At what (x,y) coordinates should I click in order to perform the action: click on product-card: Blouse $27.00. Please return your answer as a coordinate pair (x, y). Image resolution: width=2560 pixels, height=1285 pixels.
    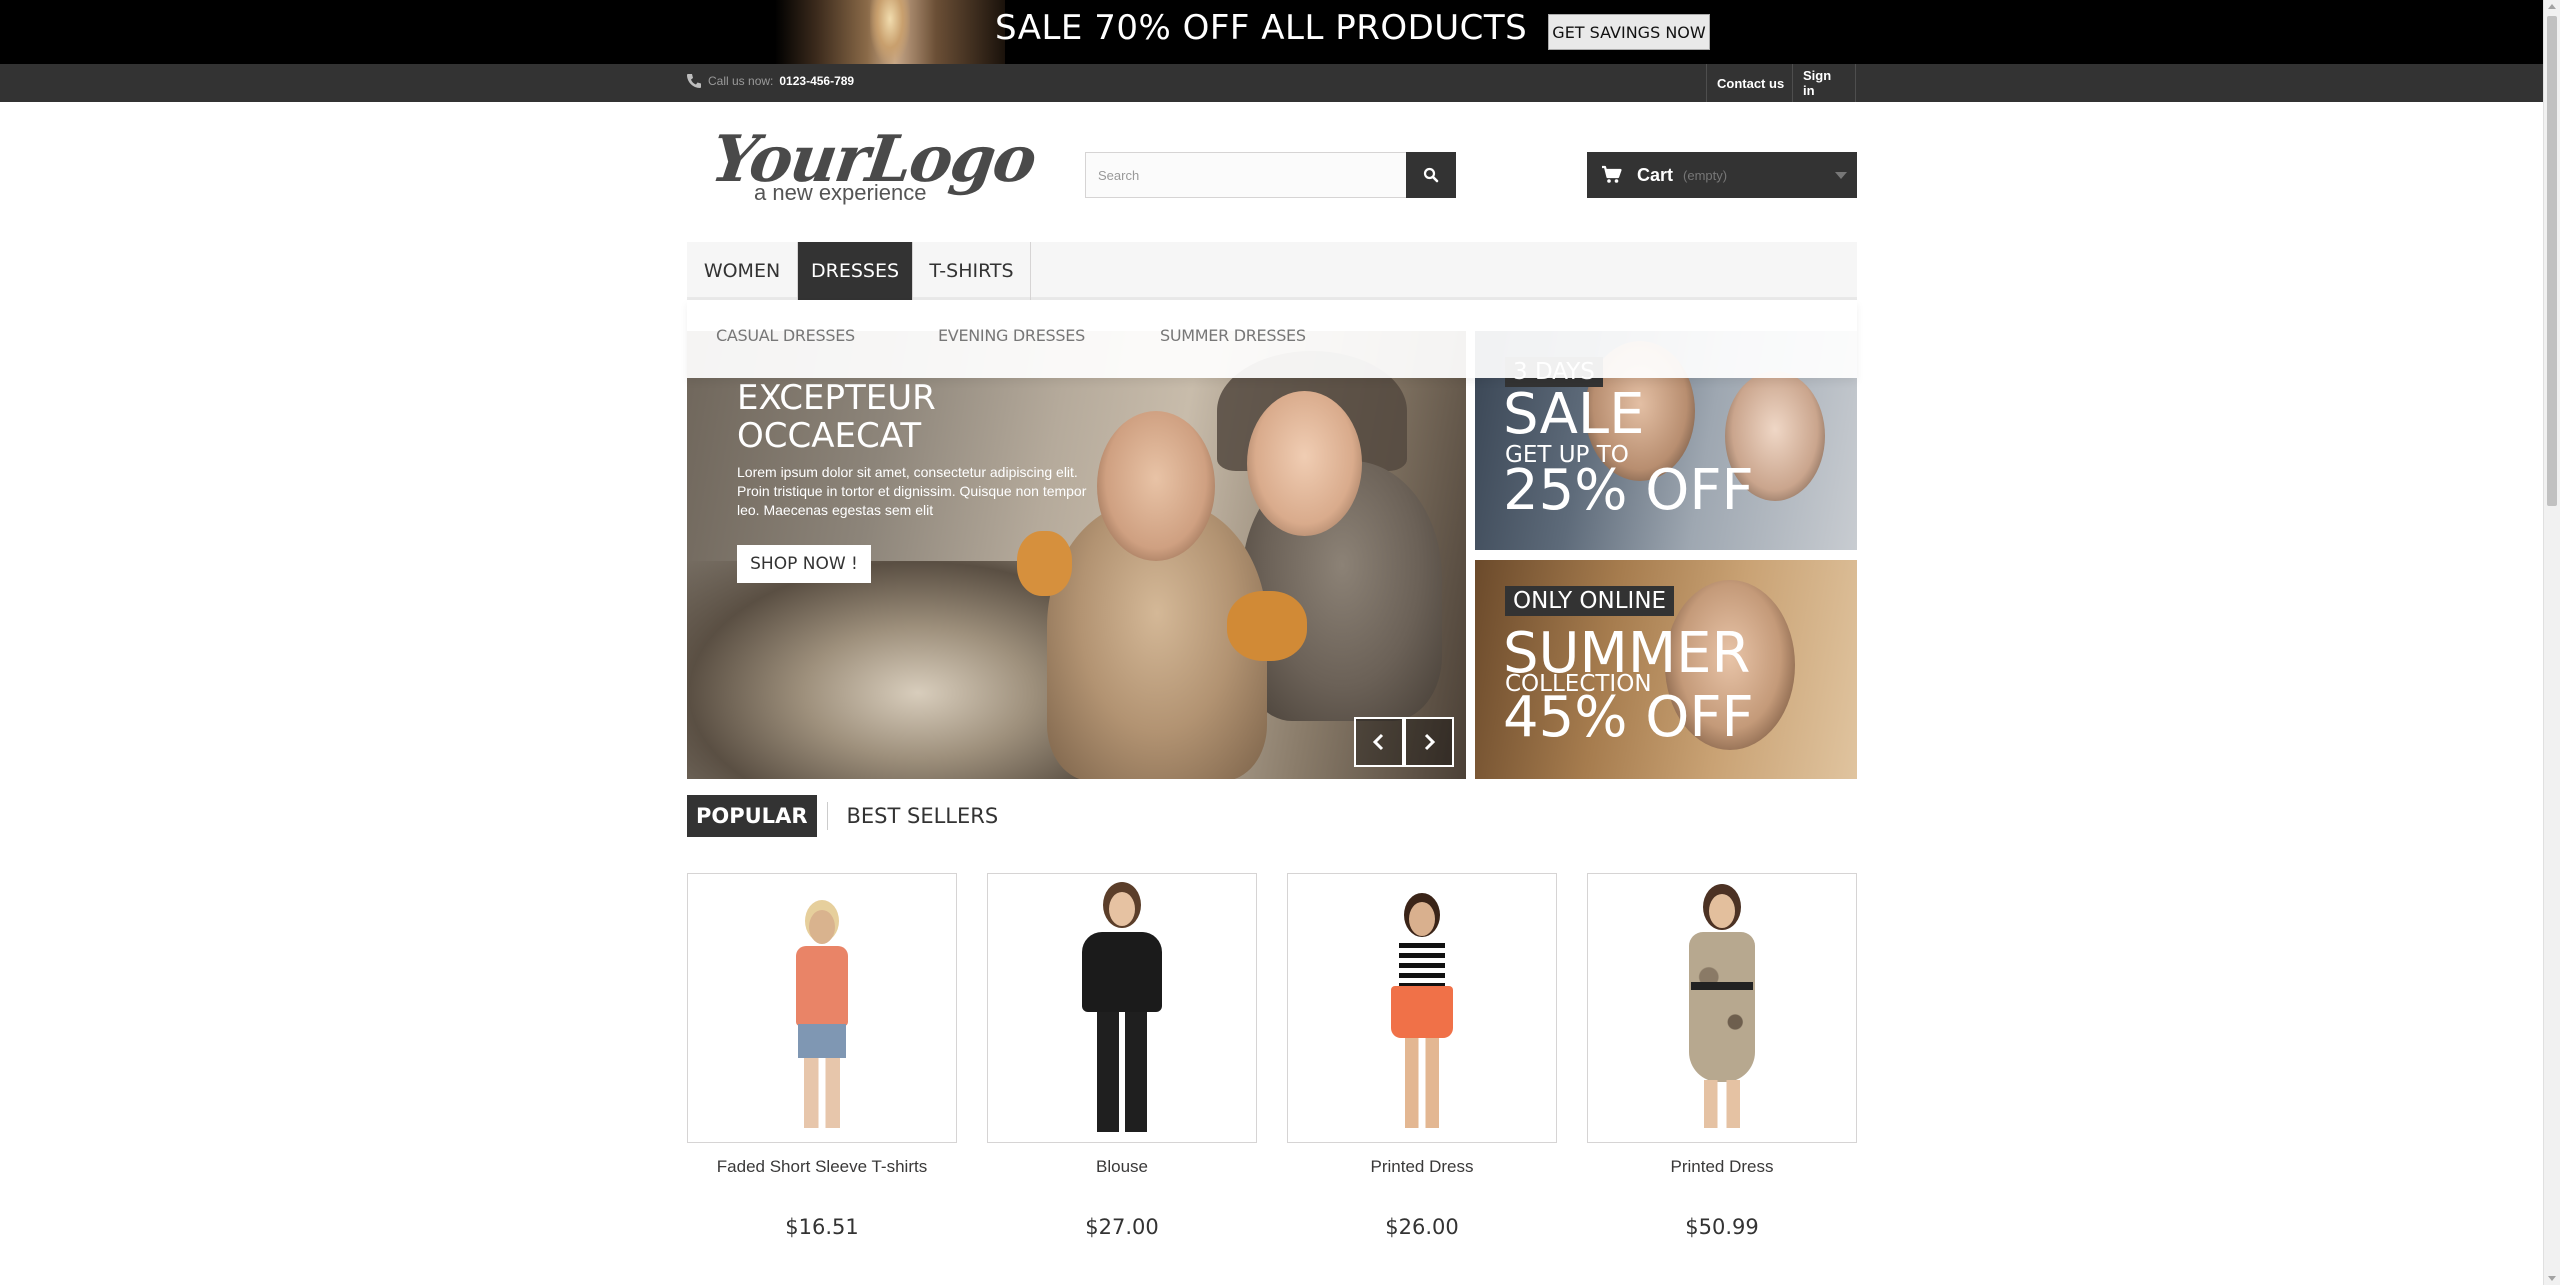
    Looking at the image, I should click on (1122, 1056).